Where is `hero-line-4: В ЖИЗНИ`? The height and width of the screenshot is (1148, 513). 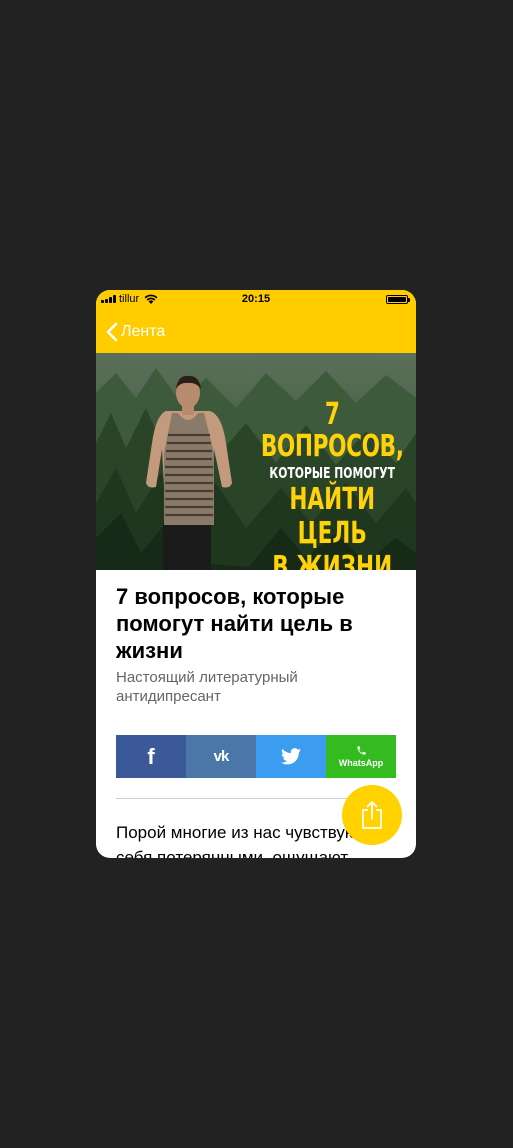
hero-line-4: В ЖИЗНИ is located at coordinates (332, 560).